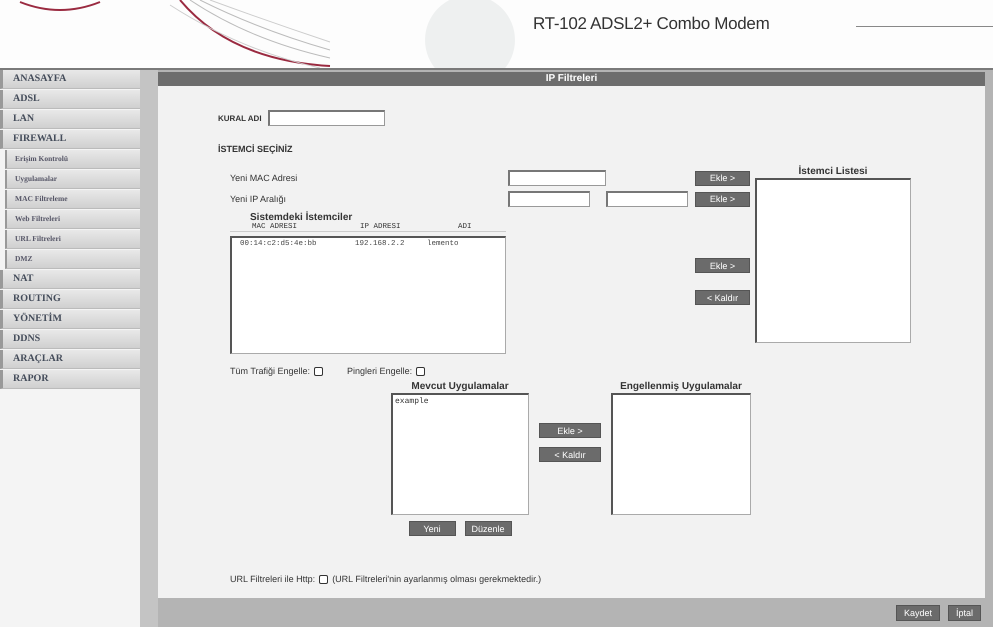 This screenshot has width=993, height=627. I want to click on new-button: Yeni, so click(432, 528).